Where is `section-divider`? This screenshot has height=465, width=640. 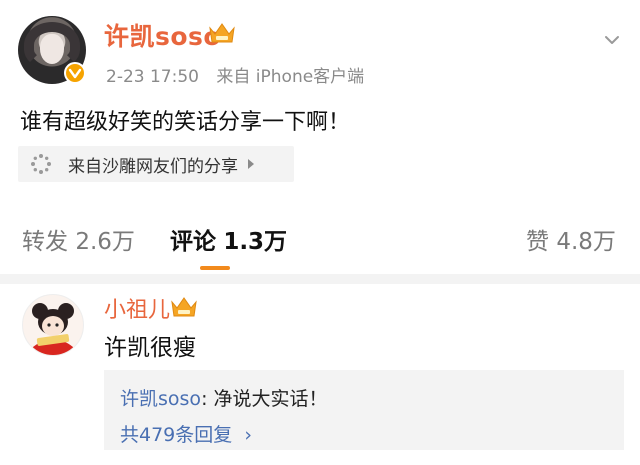 section-divider is located at coordinates (320, 279).